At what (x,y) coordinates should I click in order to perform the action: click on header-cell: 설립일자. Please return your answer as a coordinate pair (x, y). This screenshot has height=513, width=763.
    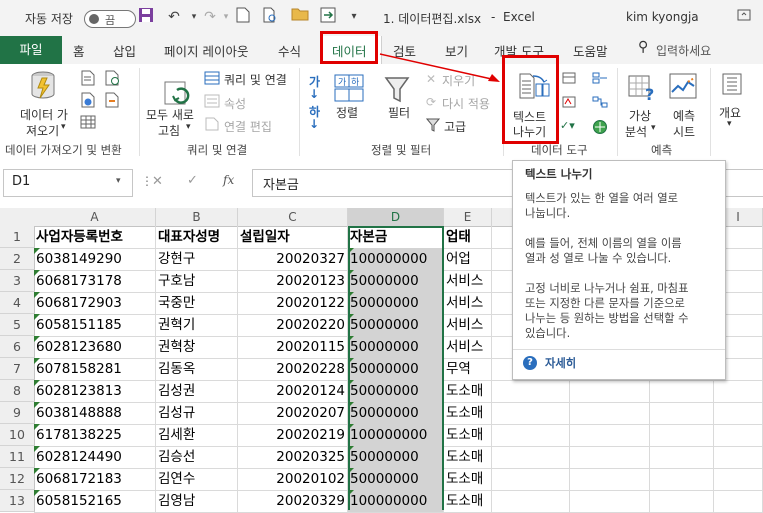
    Looking at the image, I should click on (293, 237).